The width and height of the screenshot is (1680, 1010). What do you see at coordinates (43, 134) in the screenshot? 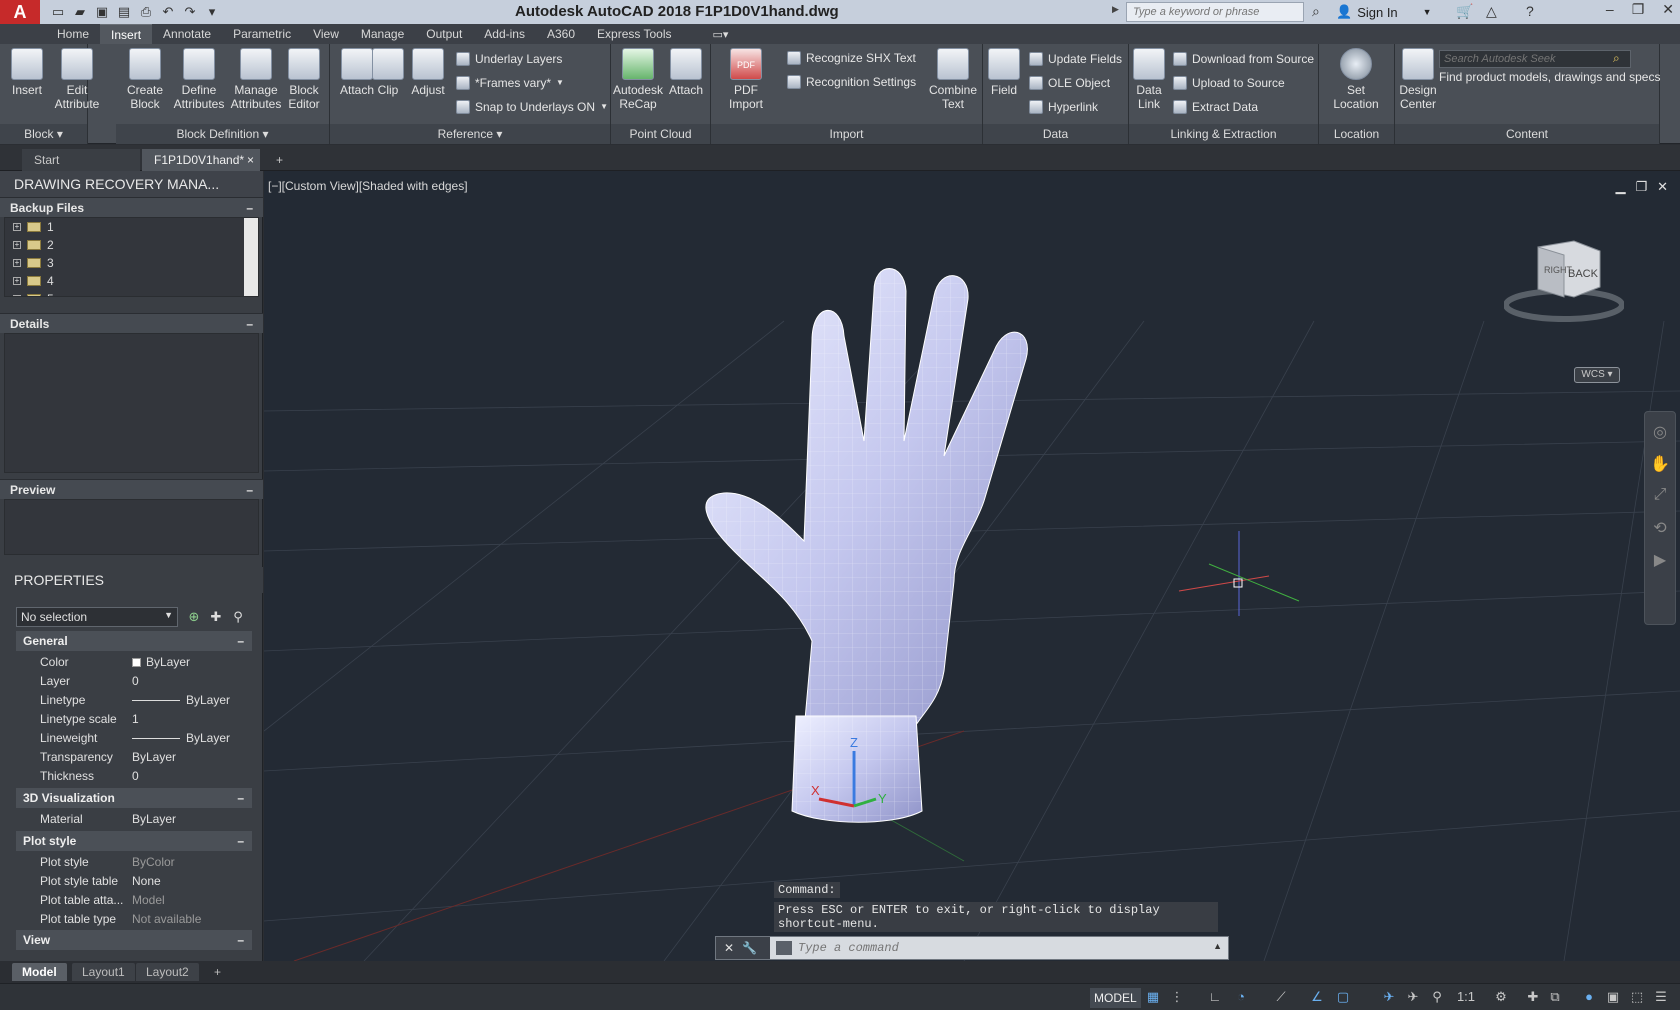
I see `panel-title-block: Block ▾` at bounding box center [43, 134].